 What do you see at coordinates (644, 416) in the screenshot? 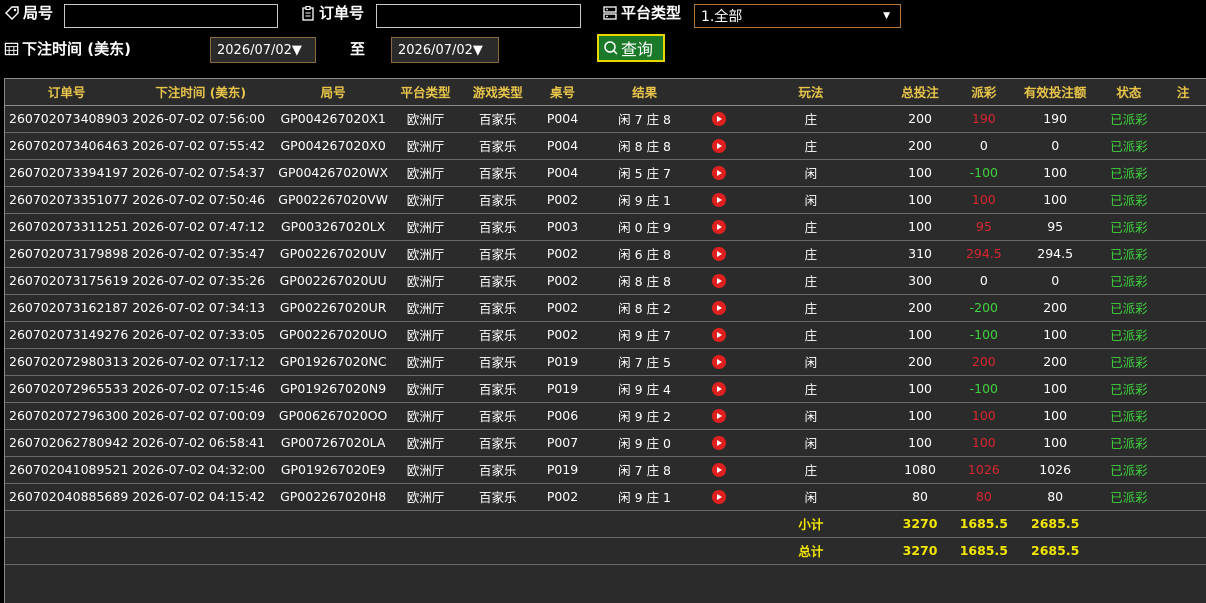
I see `cell-result: 闲 9 庄 2` at bounding box center [644, 416].